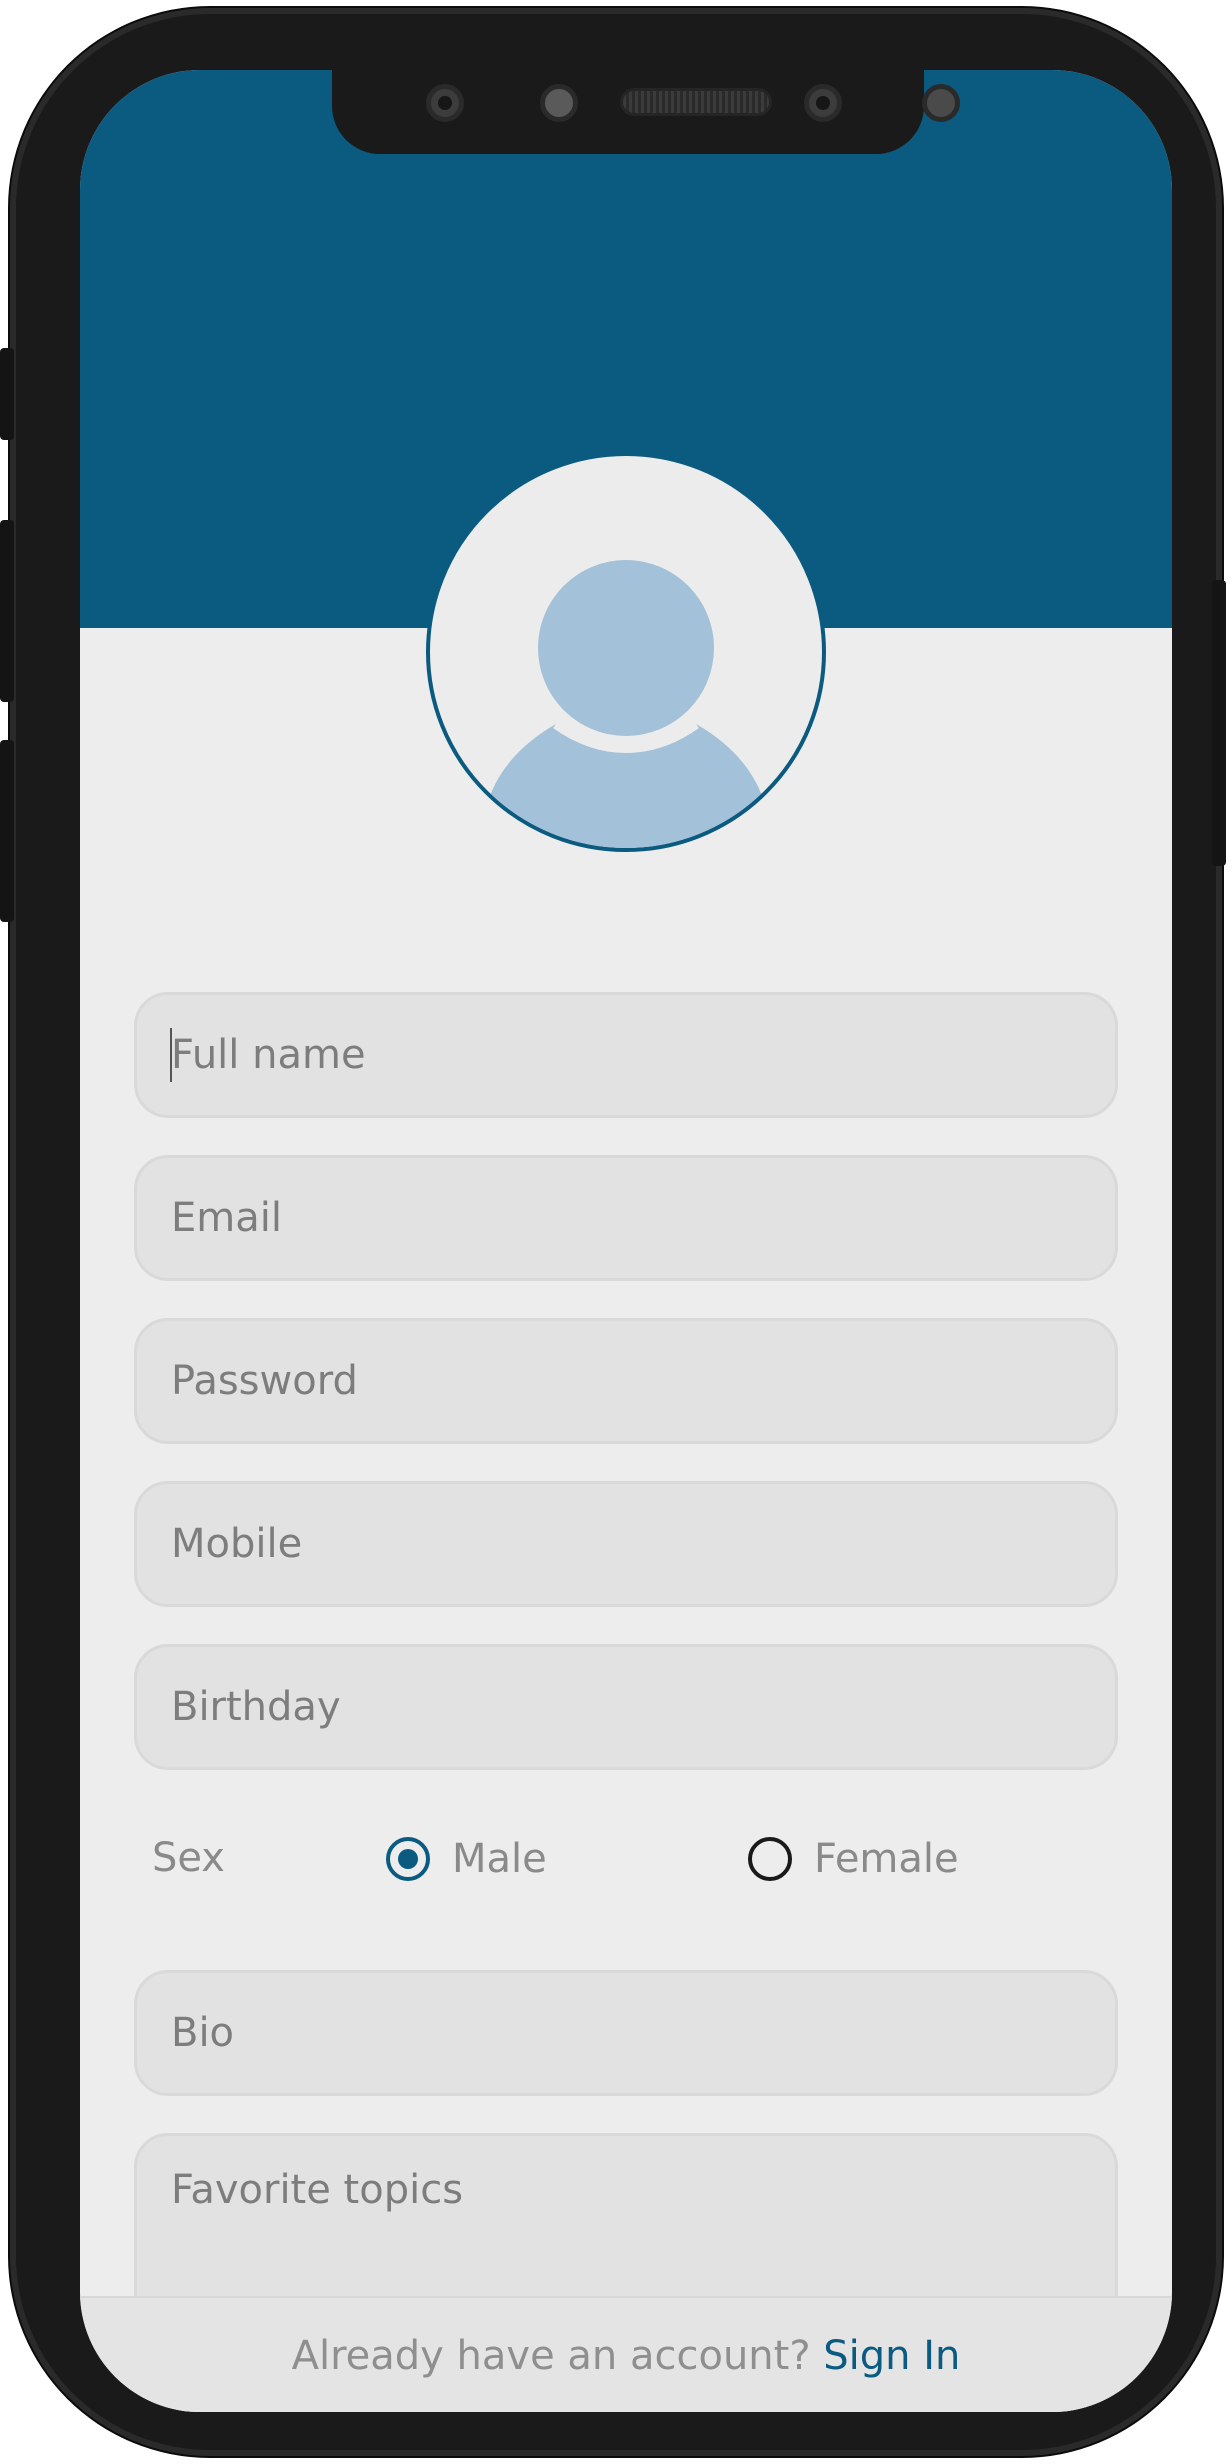 The height and width of the screenshot is (2464, 1232). What do you see at coordinates (886, 1859) in the screenshot?
I see `sex-option-label: Female` at bounding box center [886, 1859].